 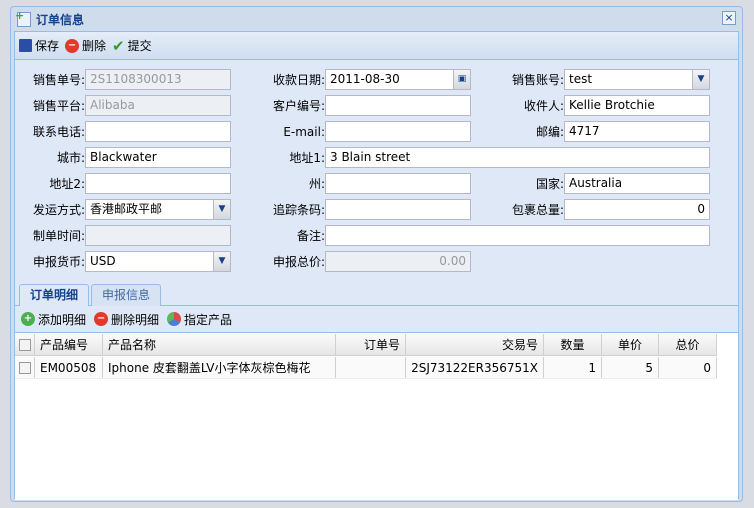 What do you see at coordinates (136, 79) in the screenshot?
I see `sale-no-value: 2S1108300013` at bounding box center [136, 79].